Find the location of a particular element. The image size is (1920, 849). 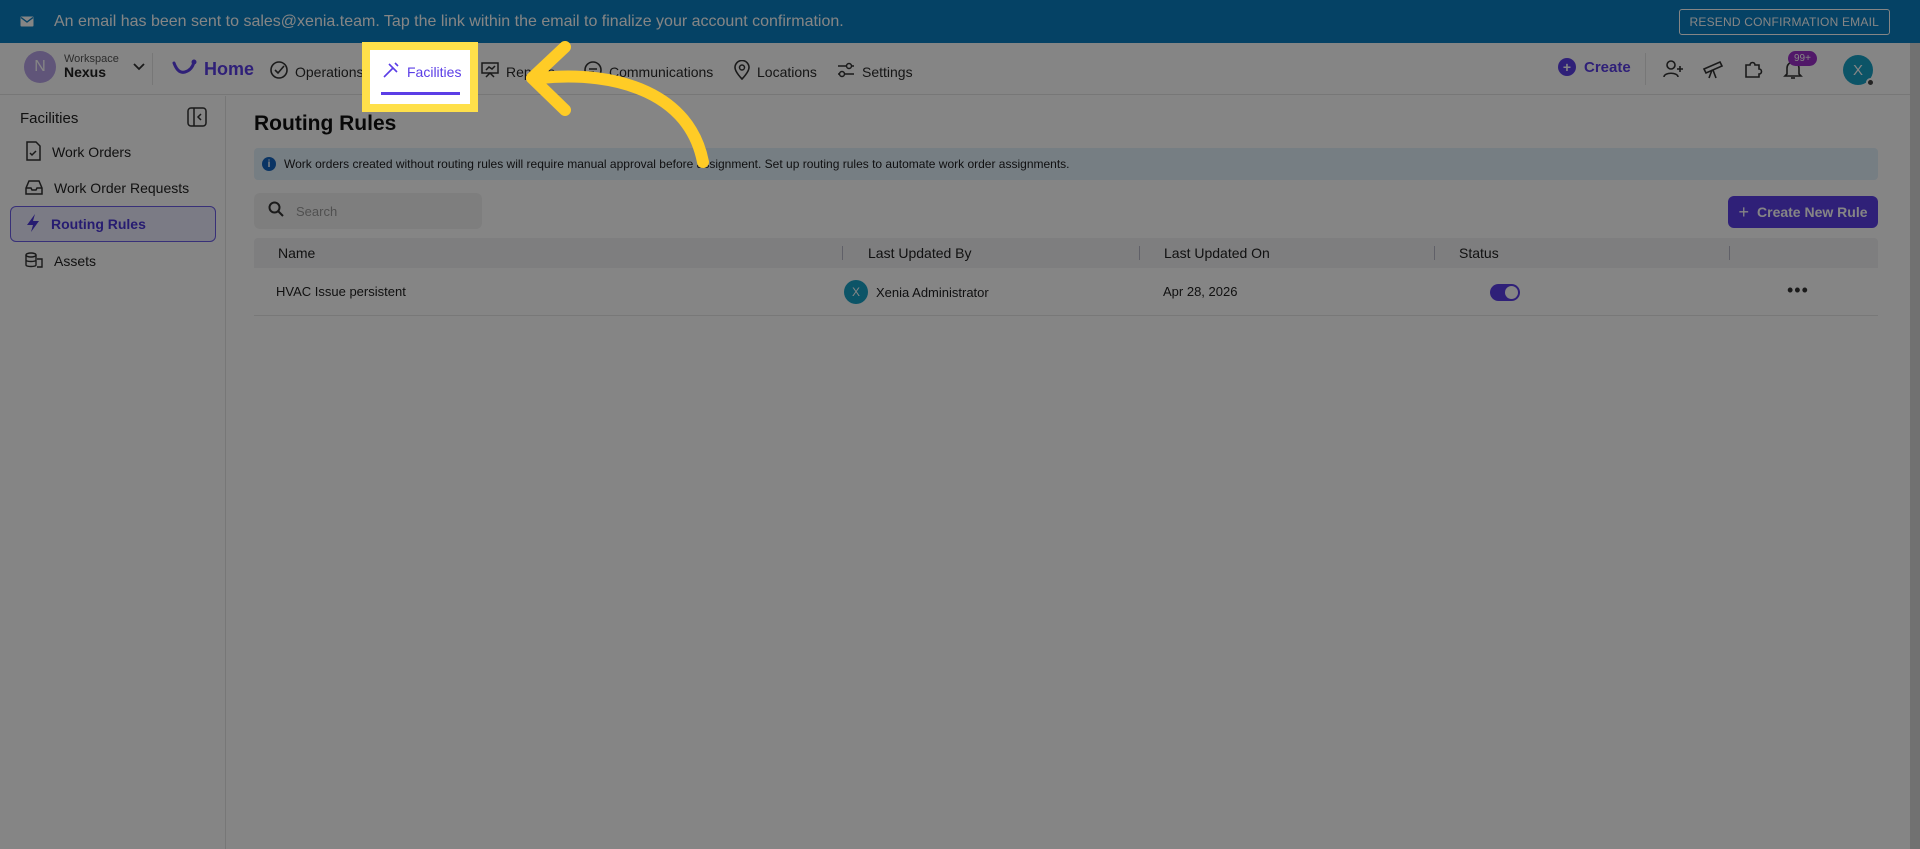

telescope-icon is located at coordinates (1713, 69).